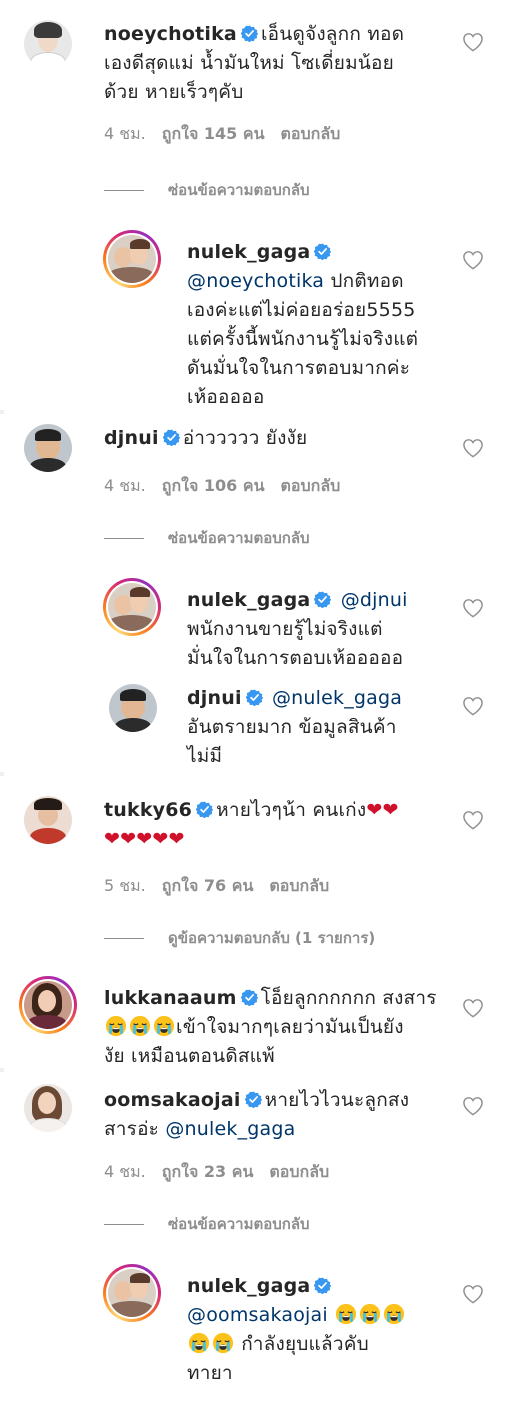  I want to click on comment-line-2: สารอ่ะ, so click(132, 1129).